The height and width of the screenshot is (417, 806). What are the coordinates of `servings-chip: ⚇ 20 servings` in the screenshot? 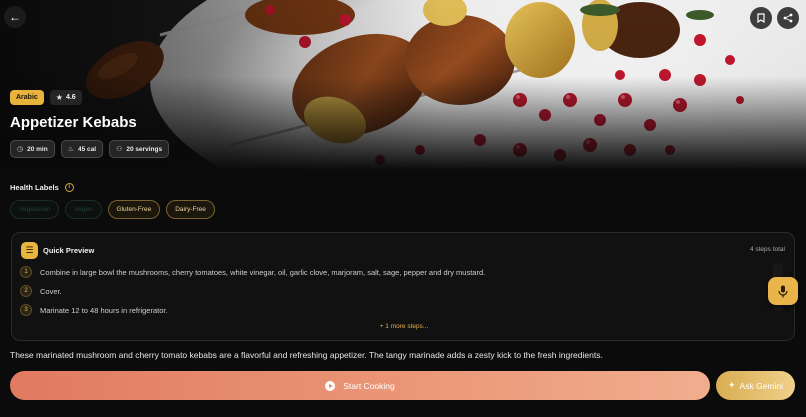 It's located at (139, 149).